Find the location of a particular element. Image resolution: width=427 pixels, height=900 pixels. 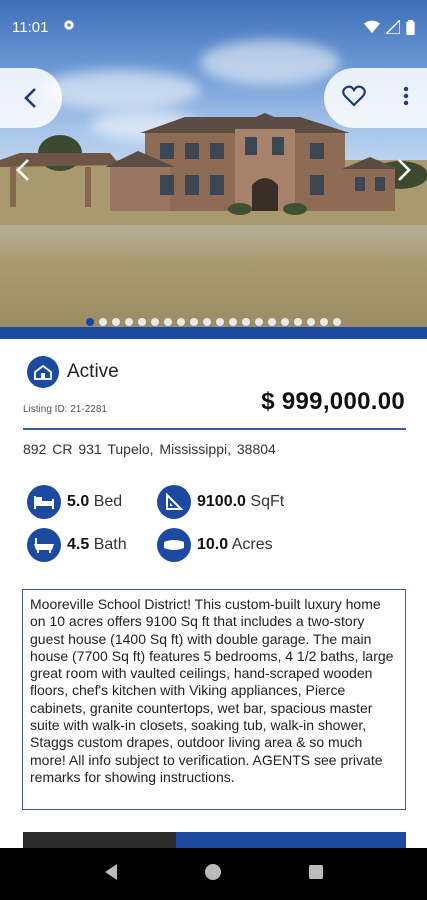

action-pill is located at coordinates (375, 98).